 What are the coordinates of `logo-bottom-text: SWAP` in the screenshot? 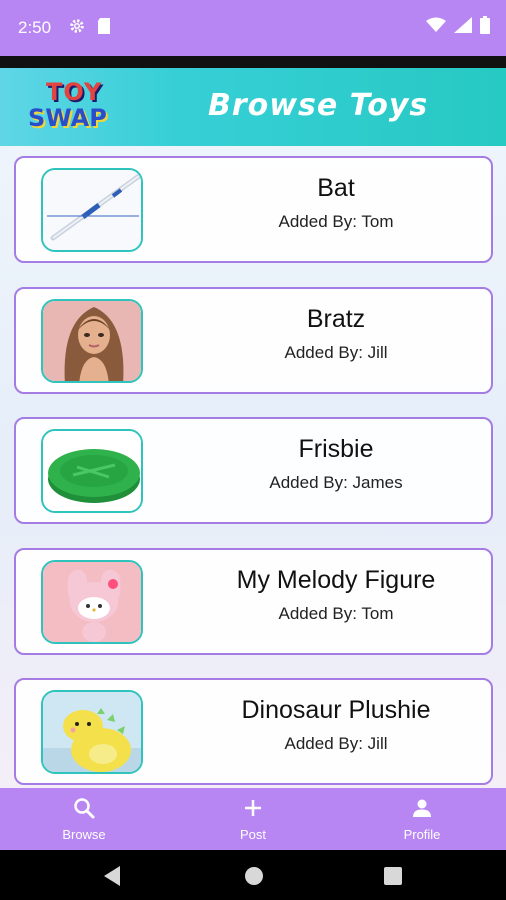 It's located at (67, 118).